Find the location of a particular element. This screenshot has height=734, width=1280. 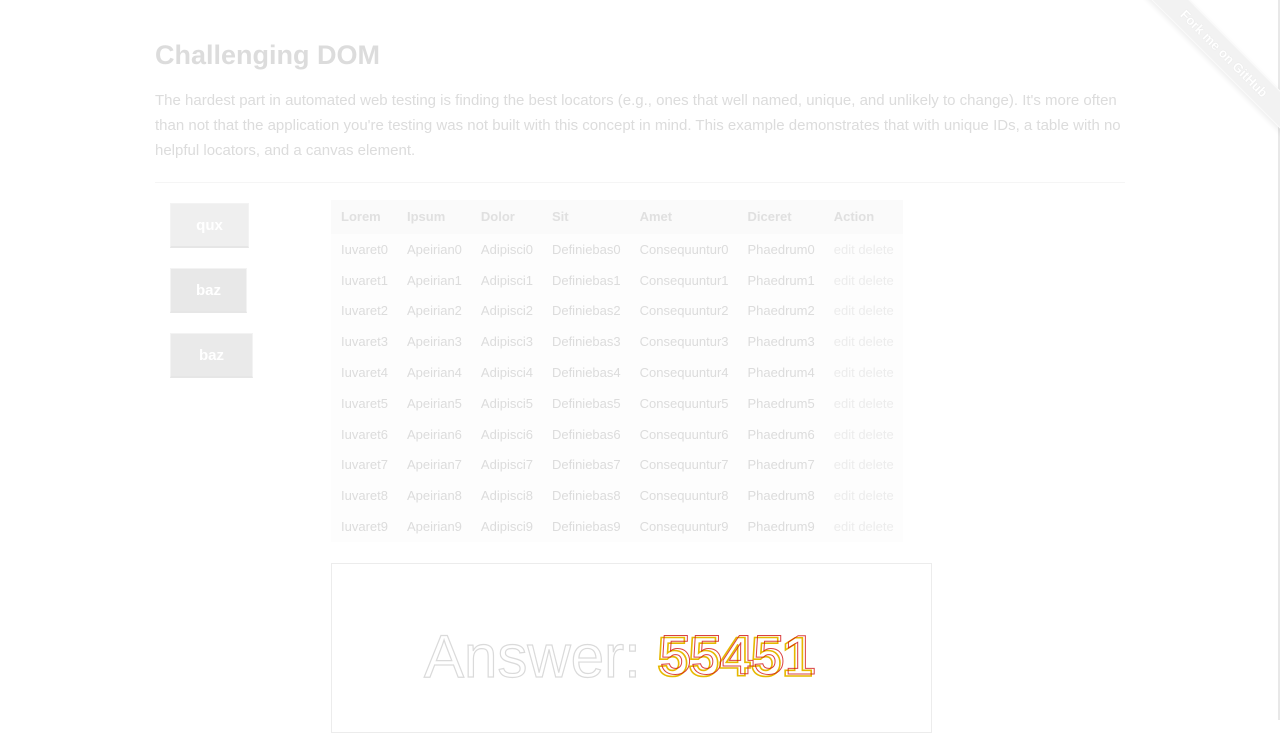

table-cell: Apeirian4 is located at coordinates (433, 372).